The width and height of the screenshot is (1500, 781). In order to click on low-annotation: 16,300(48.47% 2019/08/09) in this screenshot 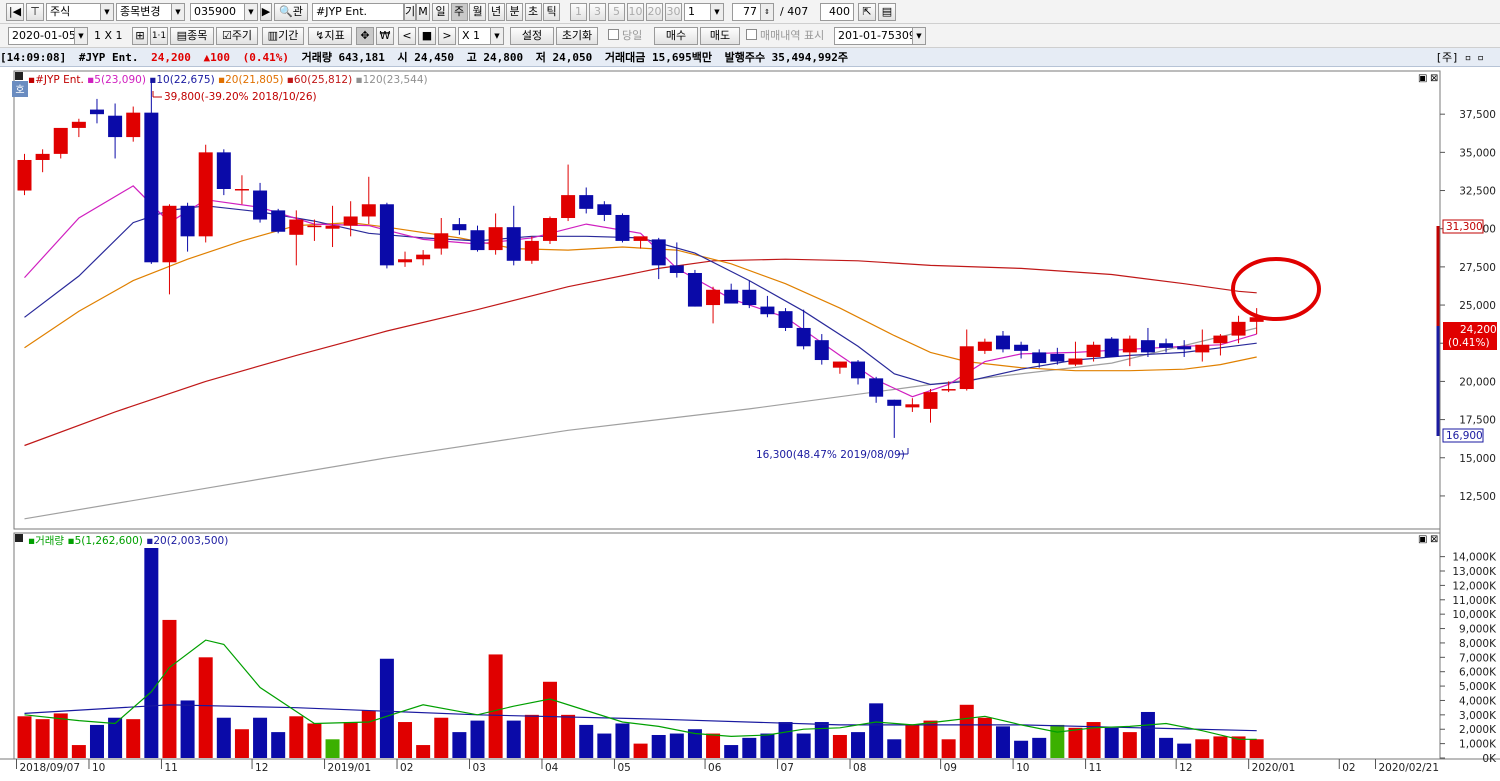, I will do `click(830, 455)`.